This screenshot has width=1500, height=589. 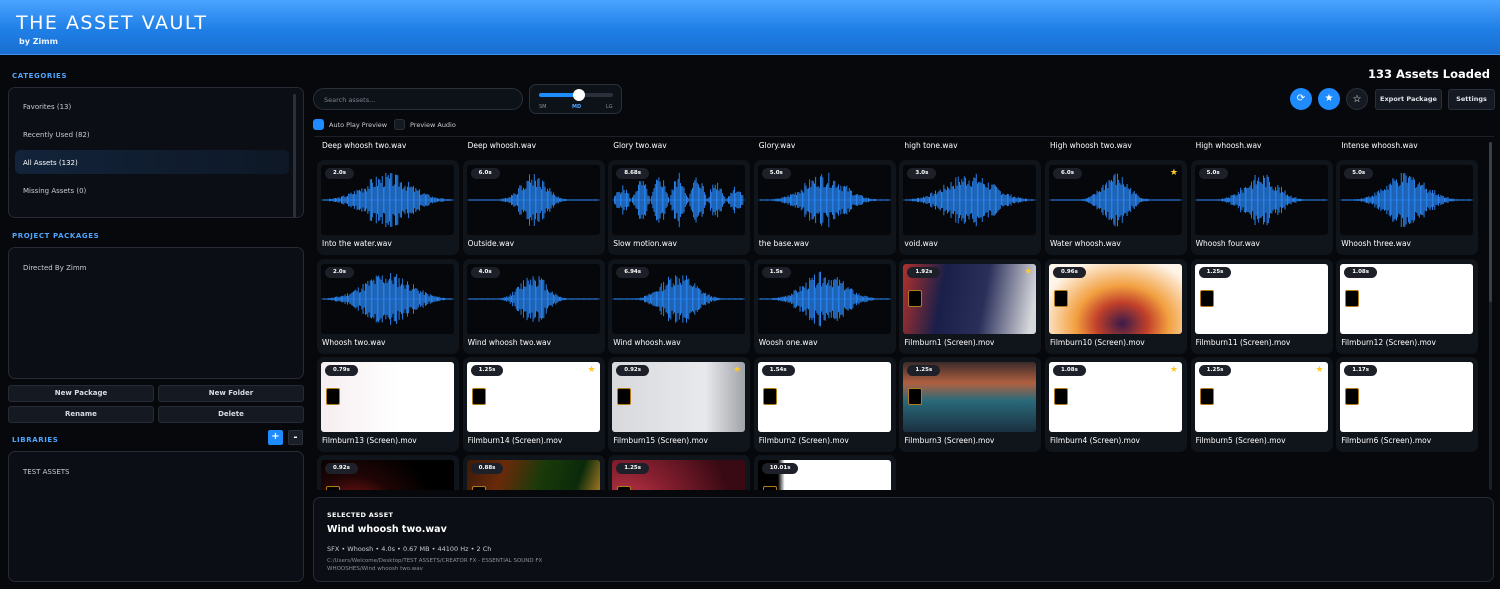 I want to click on asset-card: 6.94s Wind whoosh.wav, so click(x=679, y=306).